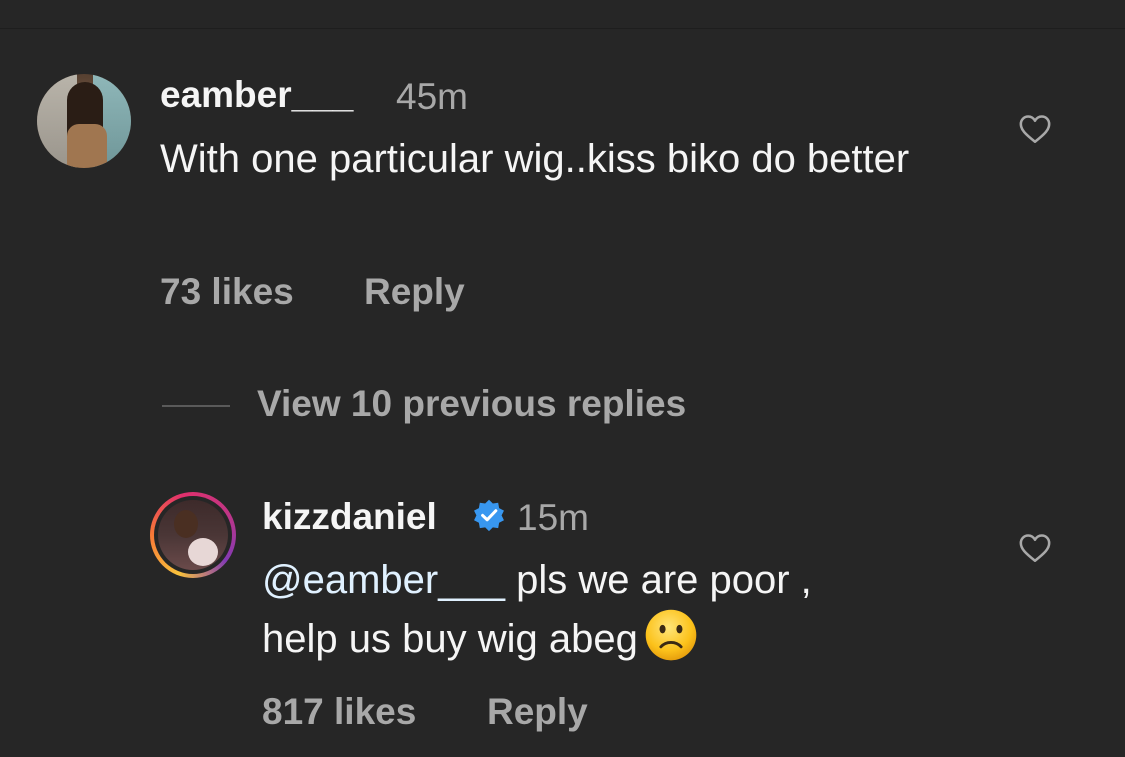 The image size is (1125, 757). I want to click on avatar-eamber, so click(84, 121).